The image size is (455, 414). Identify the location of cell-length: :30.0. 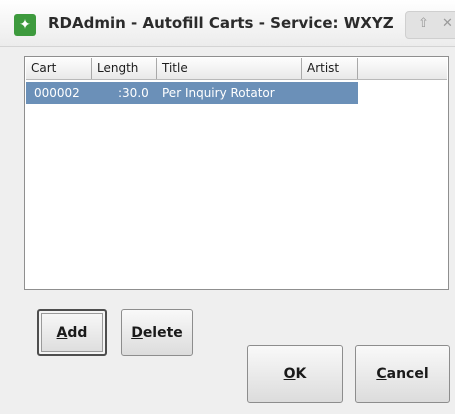
(133, 93).